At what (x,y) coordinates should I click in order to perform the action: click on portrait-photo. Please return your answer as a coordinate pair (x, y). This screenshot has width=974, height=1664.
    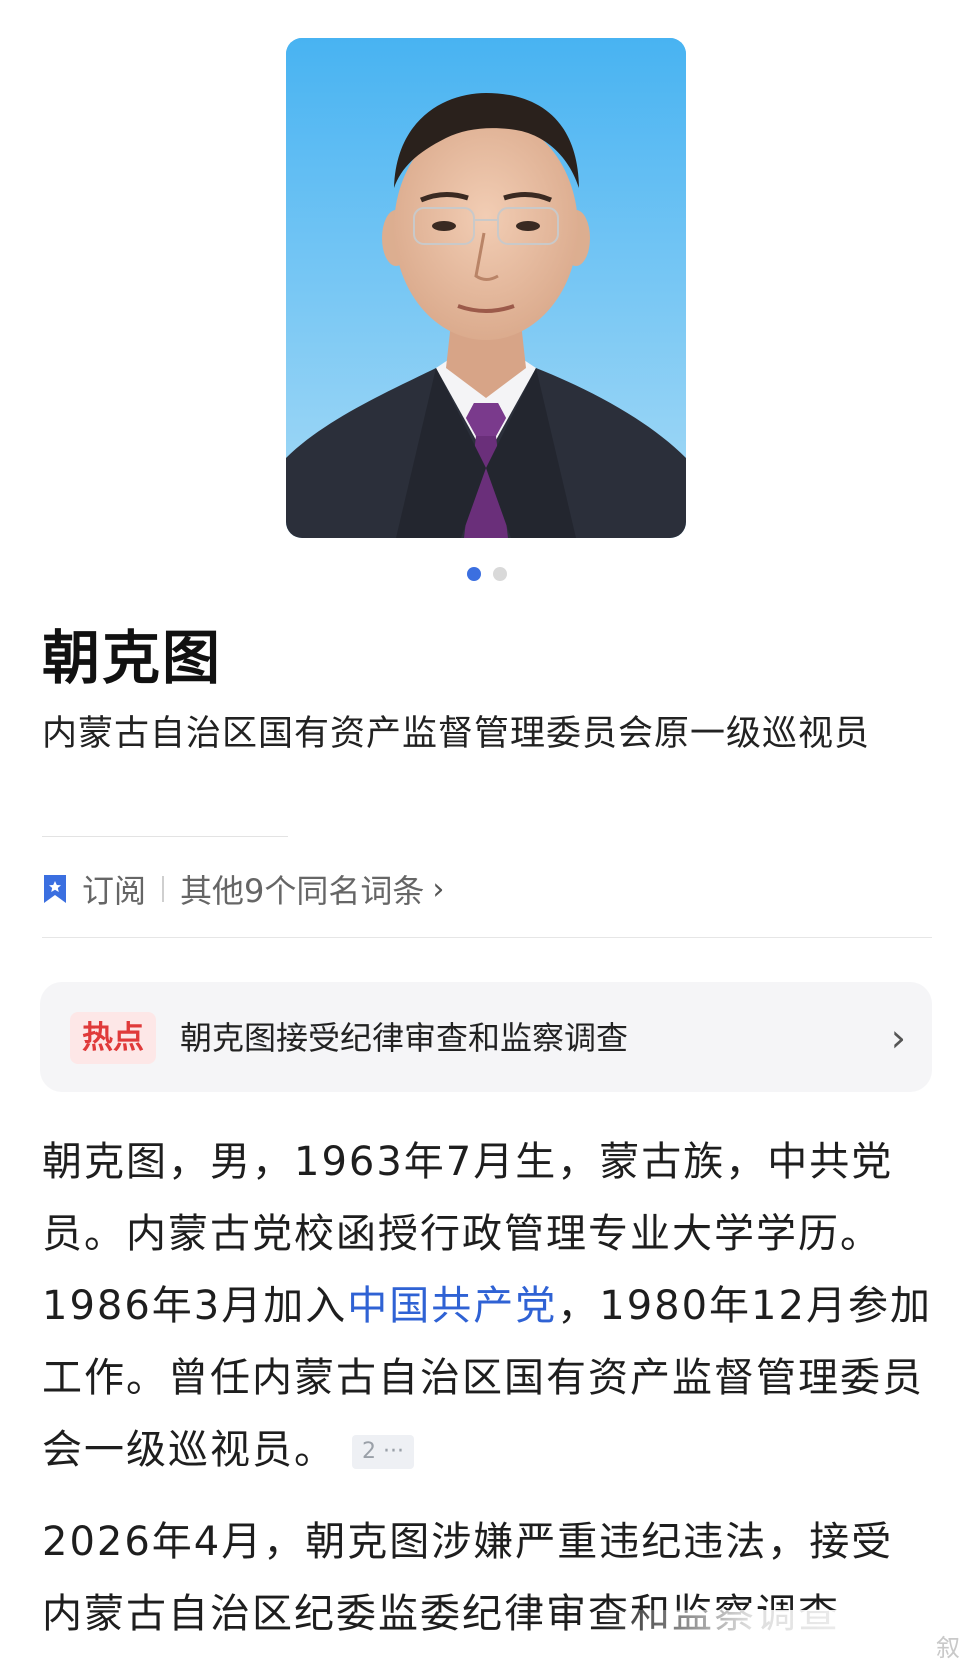
    Looking at the image, I should click on (486, 288).